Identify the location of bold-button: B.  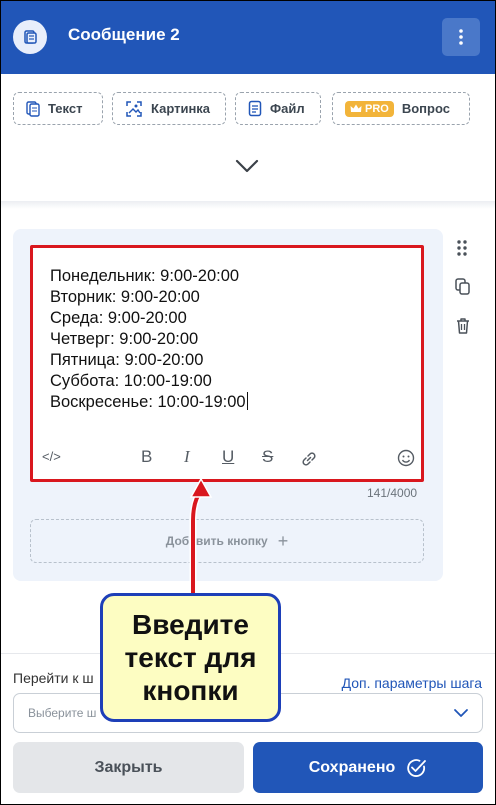
(146, 457).